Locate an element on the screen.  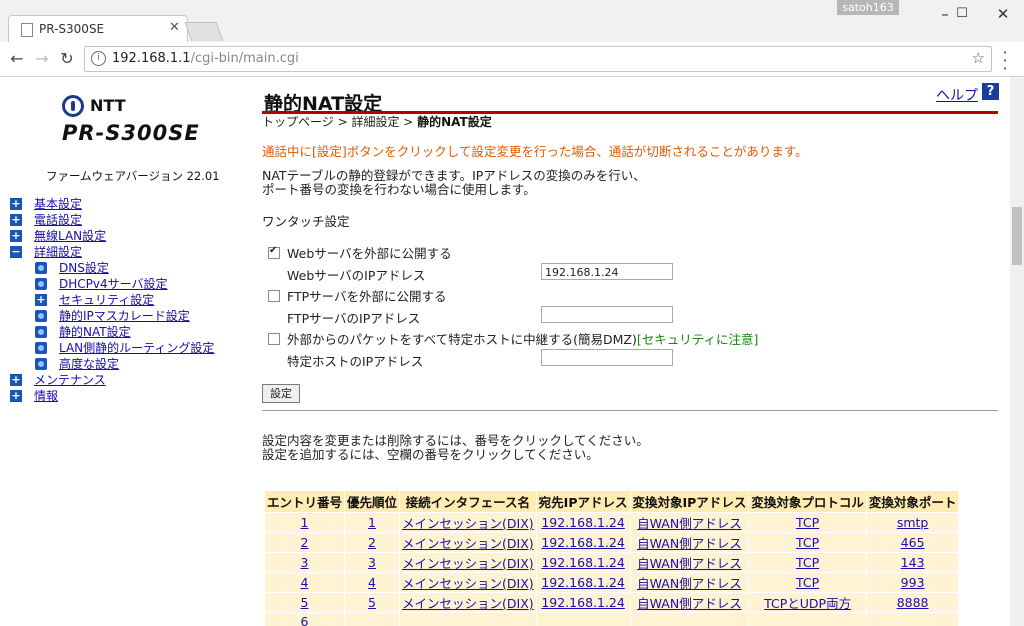
close-tab-icon: ✕ is located at coordinates (174, 27).